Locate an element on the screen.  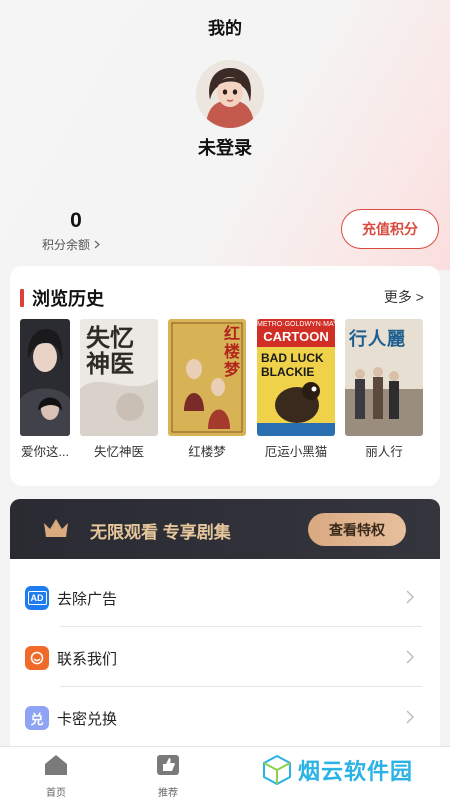
history-title-text: 浏览历史 is located at coordinates (68, 299).